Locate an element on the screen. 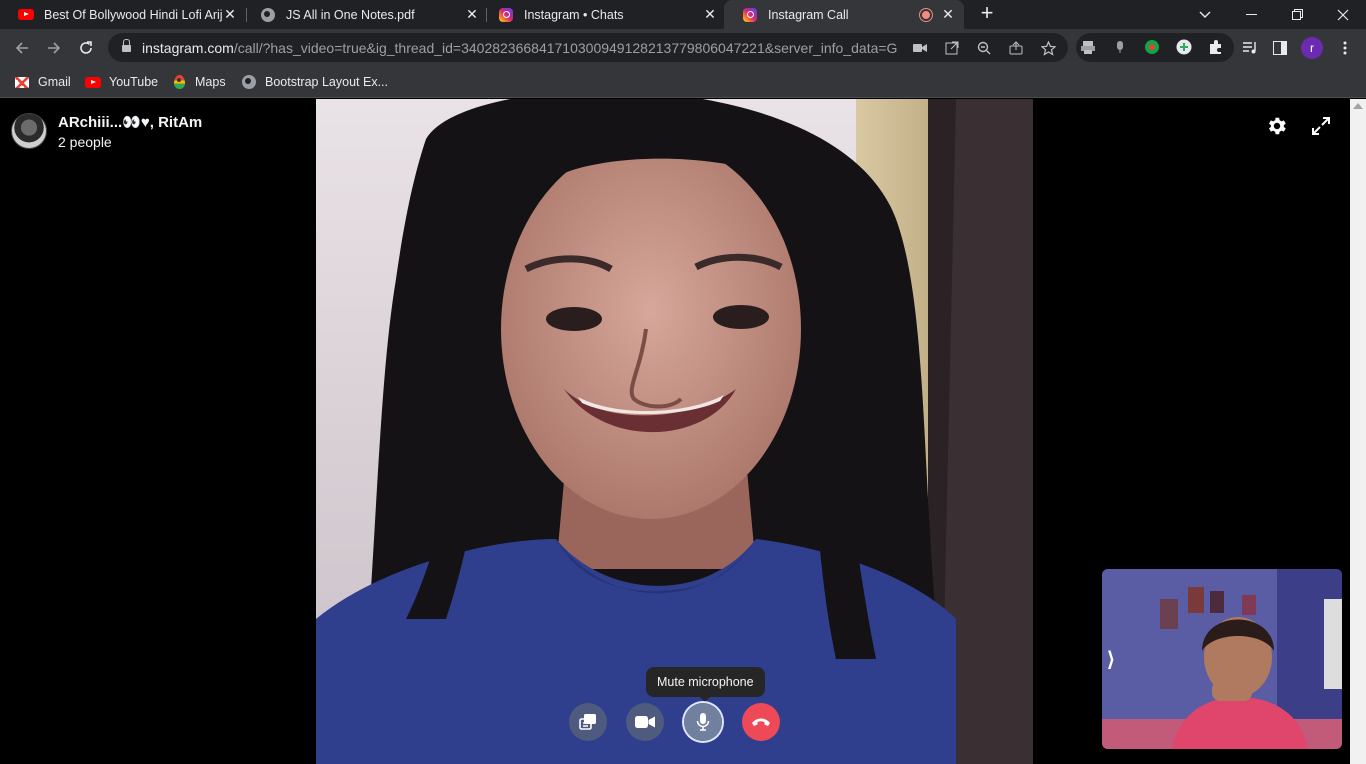 This screenshot has height=764, width=1366. bookmark-gmail: Gmail is located at coordinates (42, 82).